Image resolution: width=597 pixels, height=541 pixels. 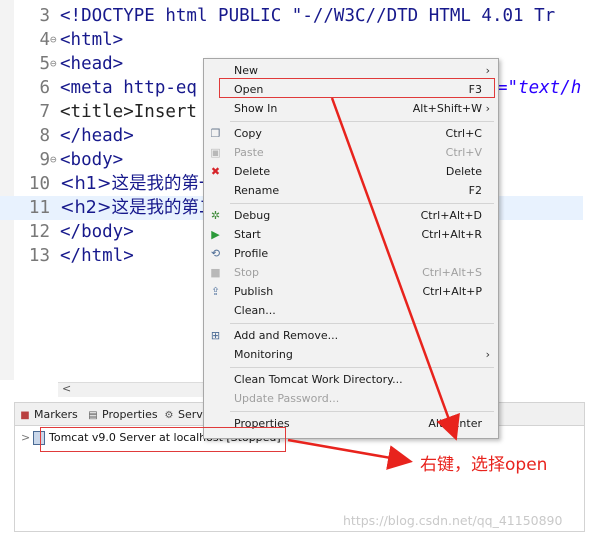 I want to click on arrow-to-server, so click(x=350, y=454).